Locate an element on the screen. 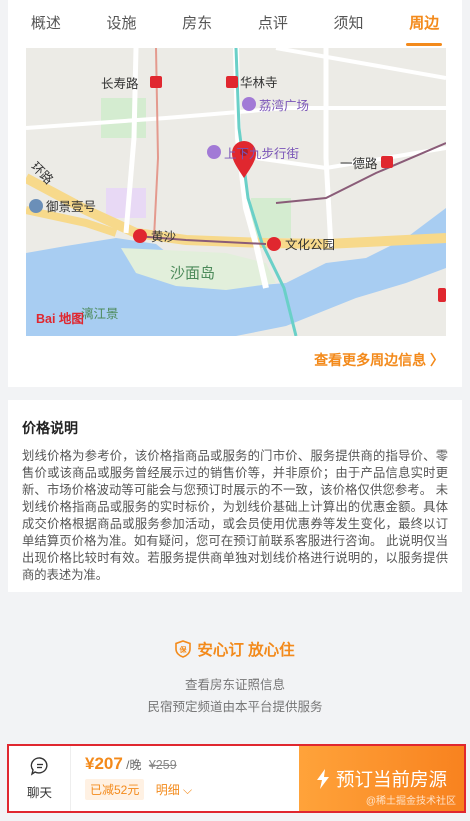 The height and width of the screenshot is (821, 470). chat-label: 聊天 is located at coordinates (39, 793).